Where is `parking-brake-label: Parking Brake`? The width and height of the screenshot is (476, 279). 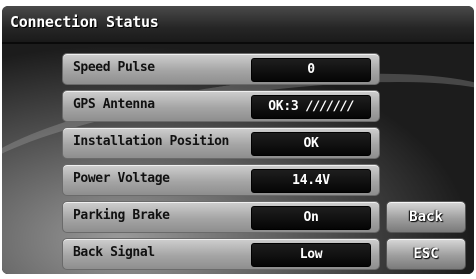 parking-brake-label: Parking Brake is located at coordinates (121, 215).